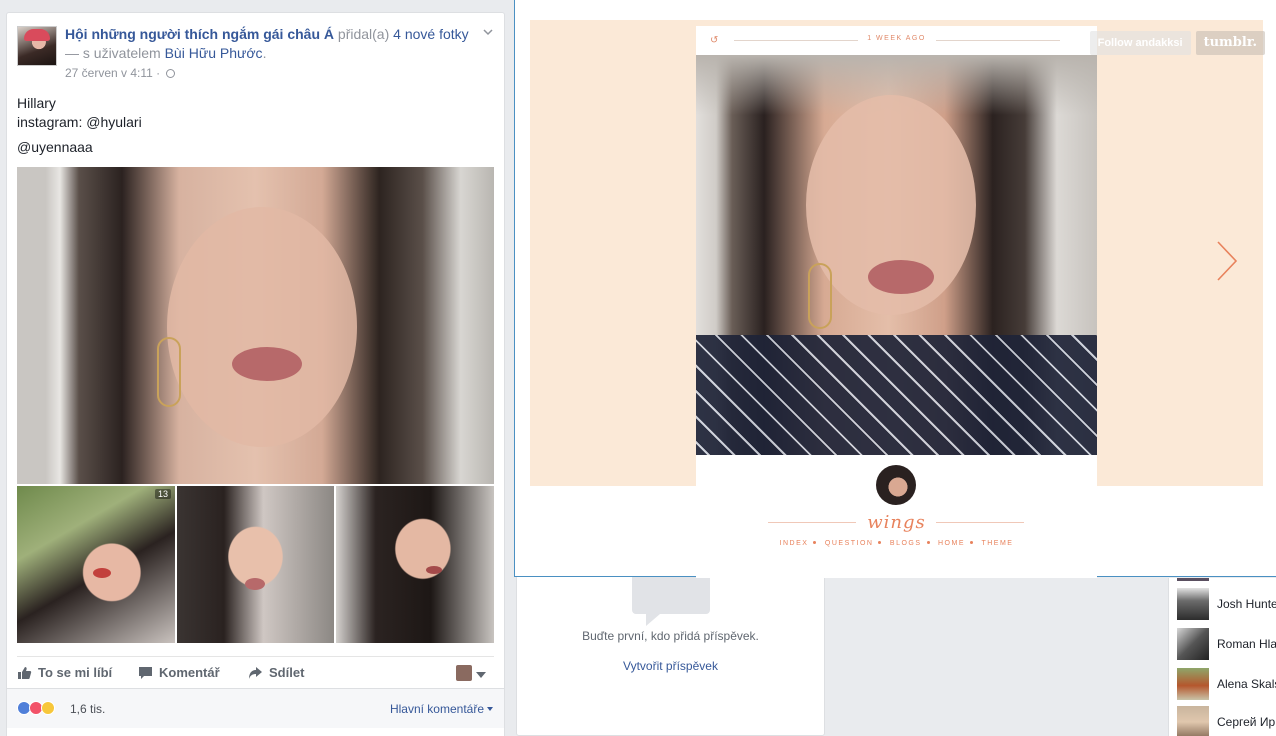 This screenshot has height=736, width=1276. I want to click on group-avatar, so click(37, 46).